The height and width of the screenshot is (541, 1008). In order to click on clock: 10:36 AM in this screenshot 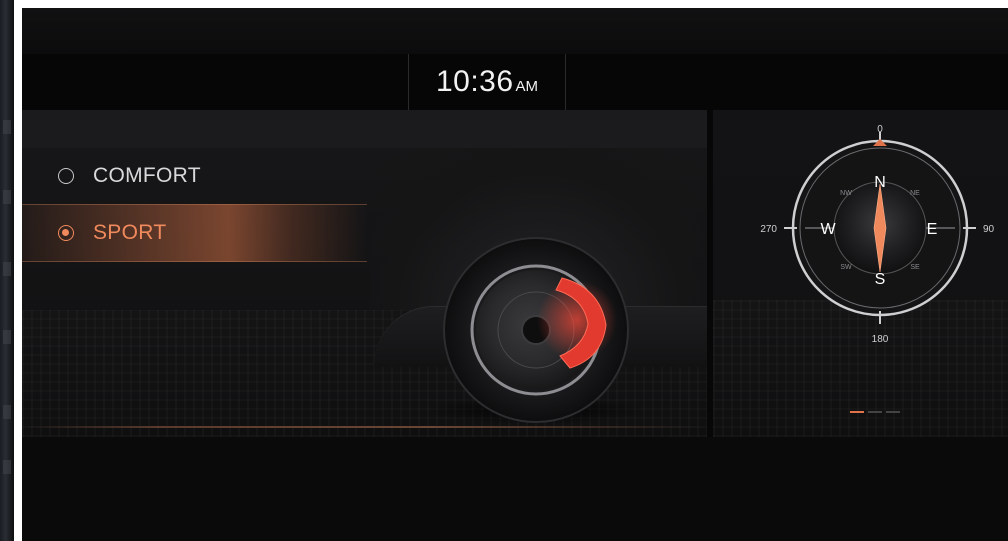, I will do `click(487, 82)`.